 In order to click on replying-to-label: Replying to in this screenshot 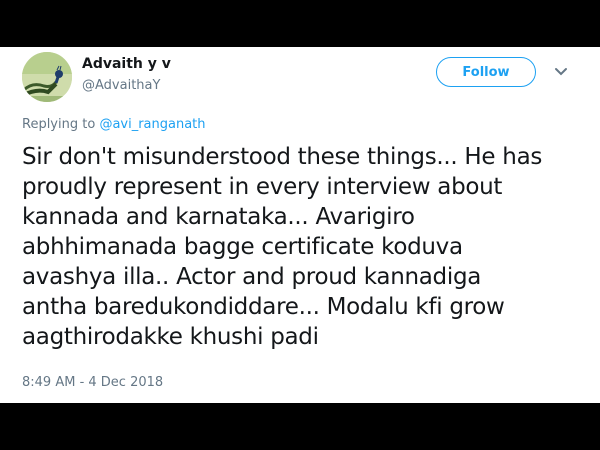, I will do `click(59, 124)`.